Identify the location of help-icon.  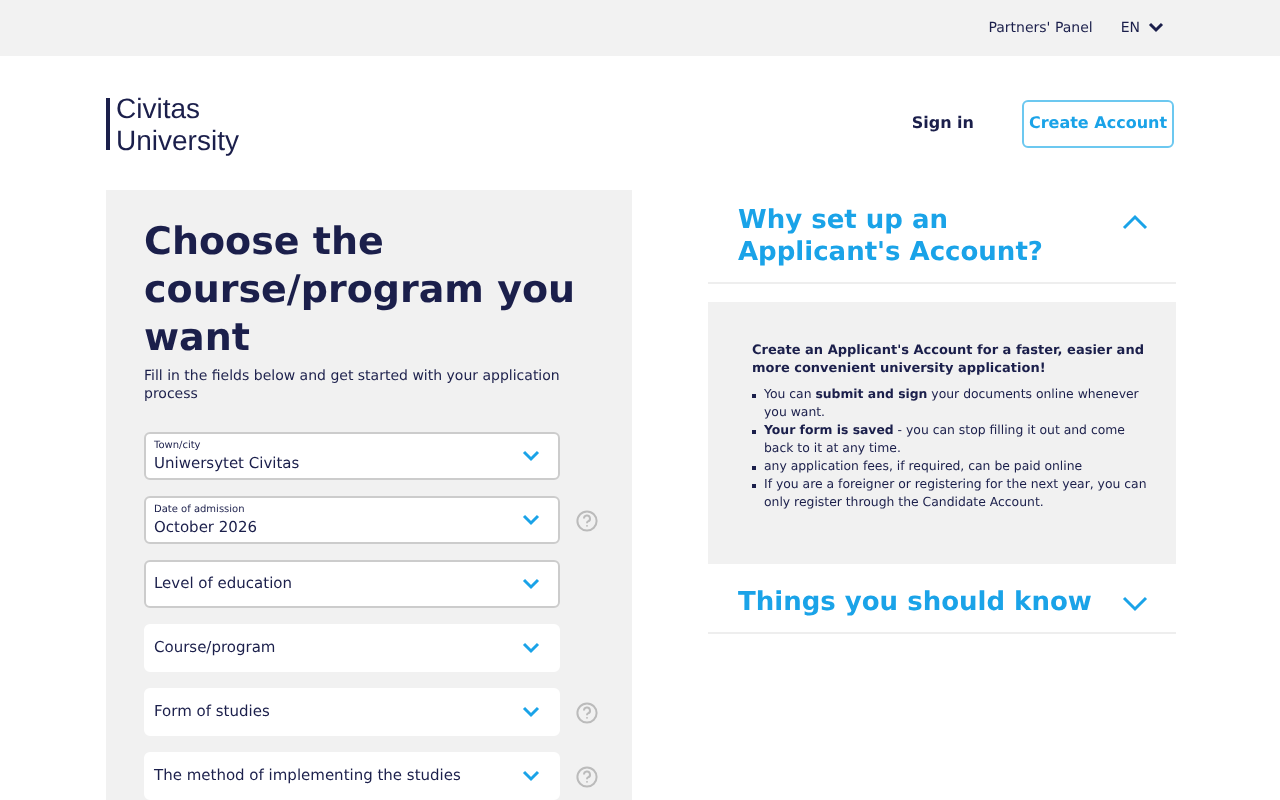
(587, 520).